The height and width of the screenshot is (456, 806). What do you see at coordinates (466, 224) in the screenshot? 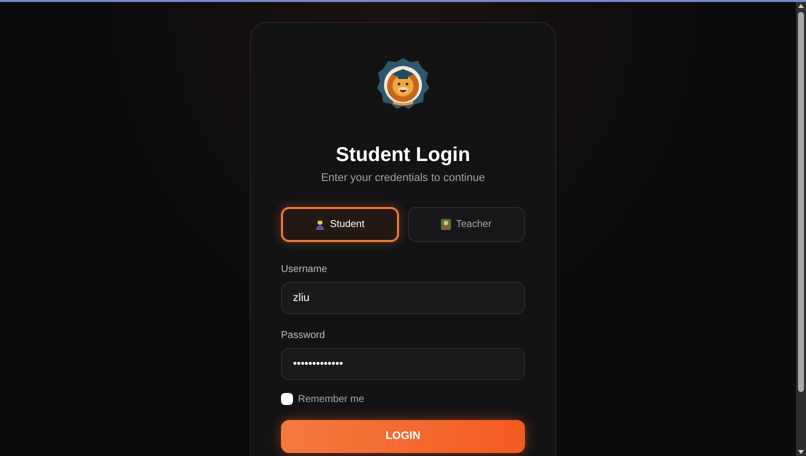
I see `role-tab: Teacher` at bounding box center [466, 224].